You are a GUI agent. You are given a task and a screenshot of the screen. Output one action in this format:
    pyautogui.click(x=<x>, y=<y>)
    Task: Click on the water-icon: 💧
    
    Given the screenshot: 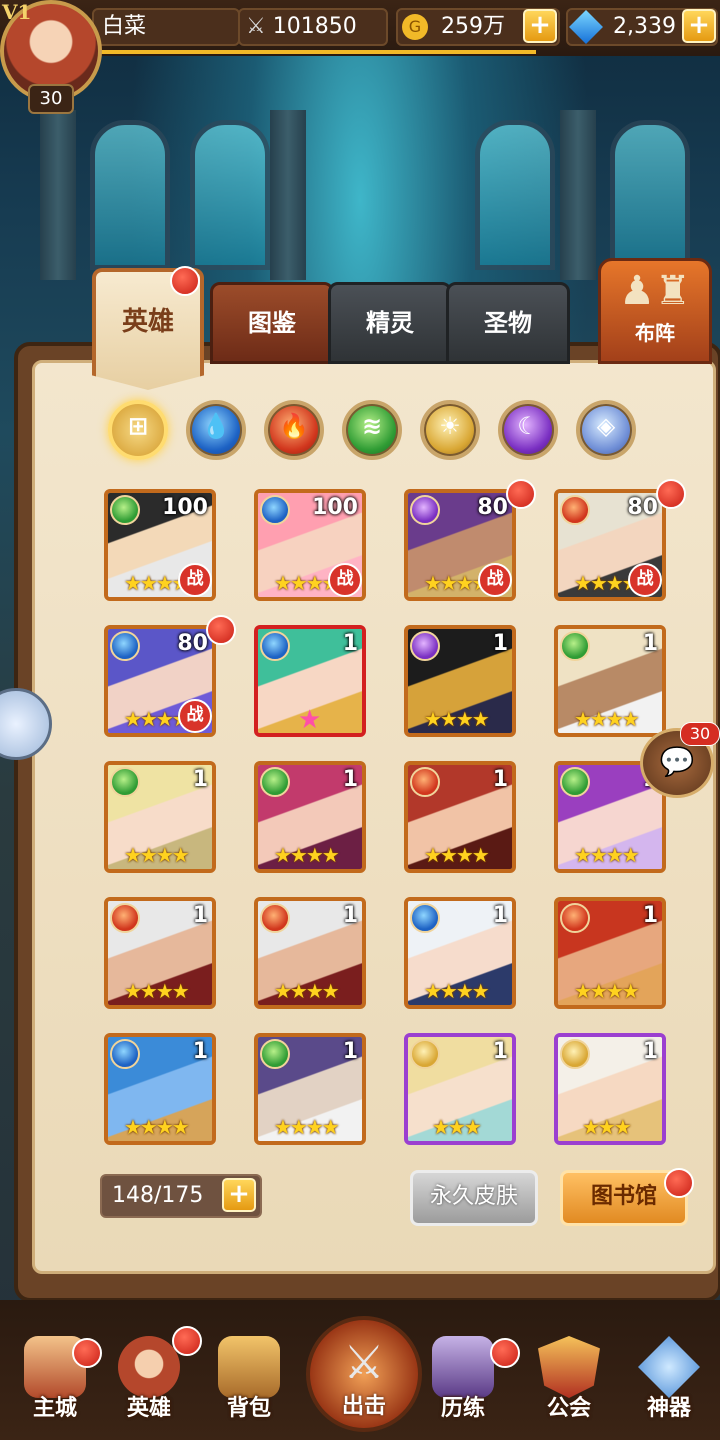 What is the action you would take?
    pyautogui.click(x=216, y=426)
    